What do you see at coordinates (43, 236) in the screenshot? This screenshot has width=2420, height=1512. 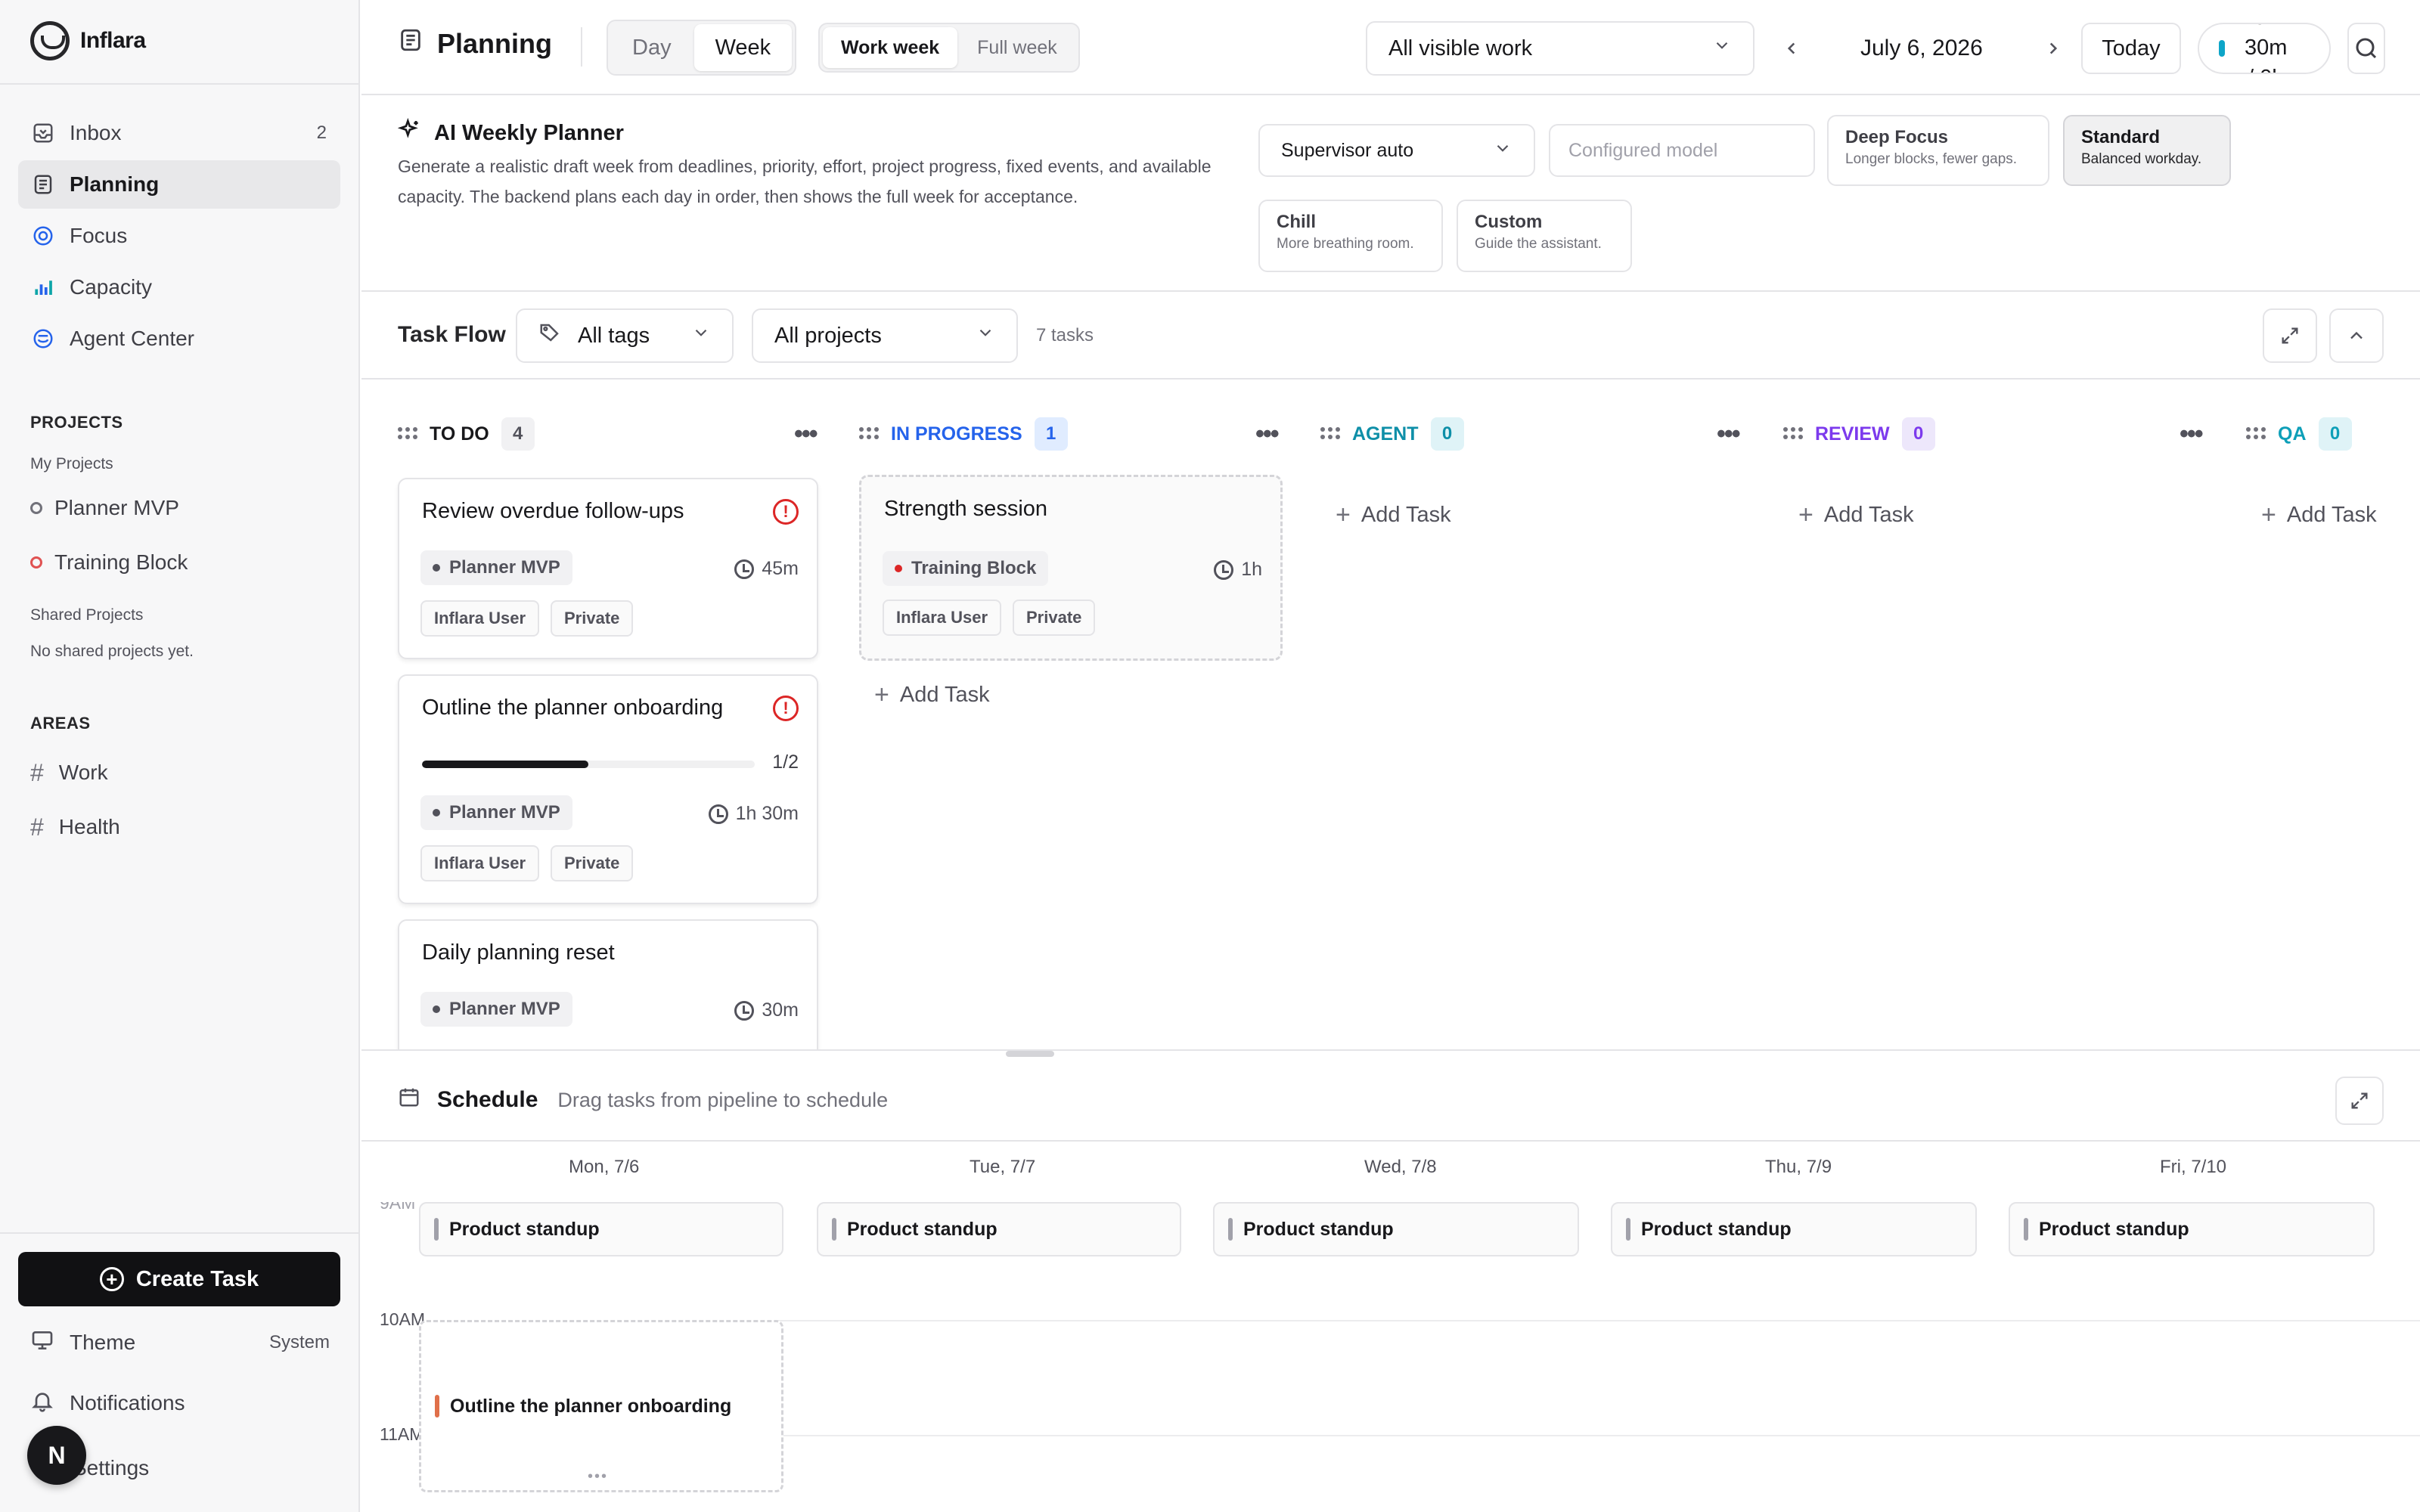 I see `focus-icon` at bounding box center [43, 236].